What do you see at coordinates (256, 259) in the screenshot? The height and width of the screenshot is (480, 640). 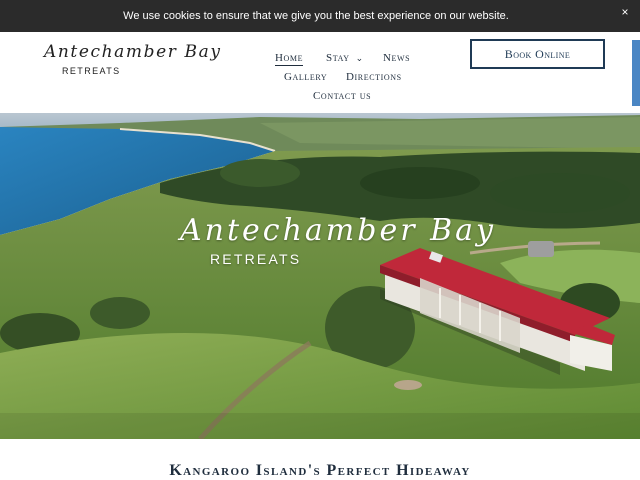 I see `hero-subtitle: RETREATS` at bounding box center [256, 259].